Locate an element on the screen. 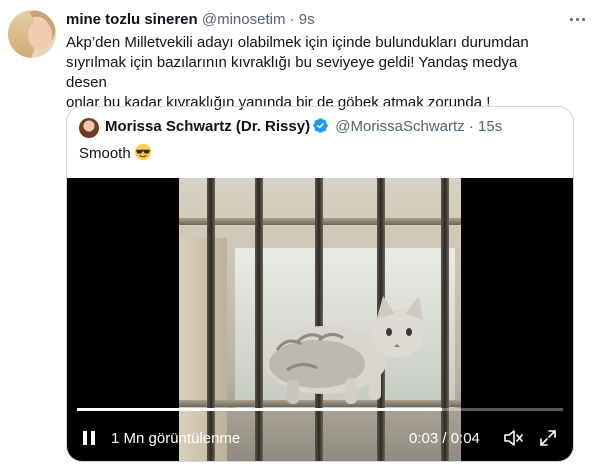 The image size is (597, 476). sunglasses-emoji is located at coordinates (143, 155).